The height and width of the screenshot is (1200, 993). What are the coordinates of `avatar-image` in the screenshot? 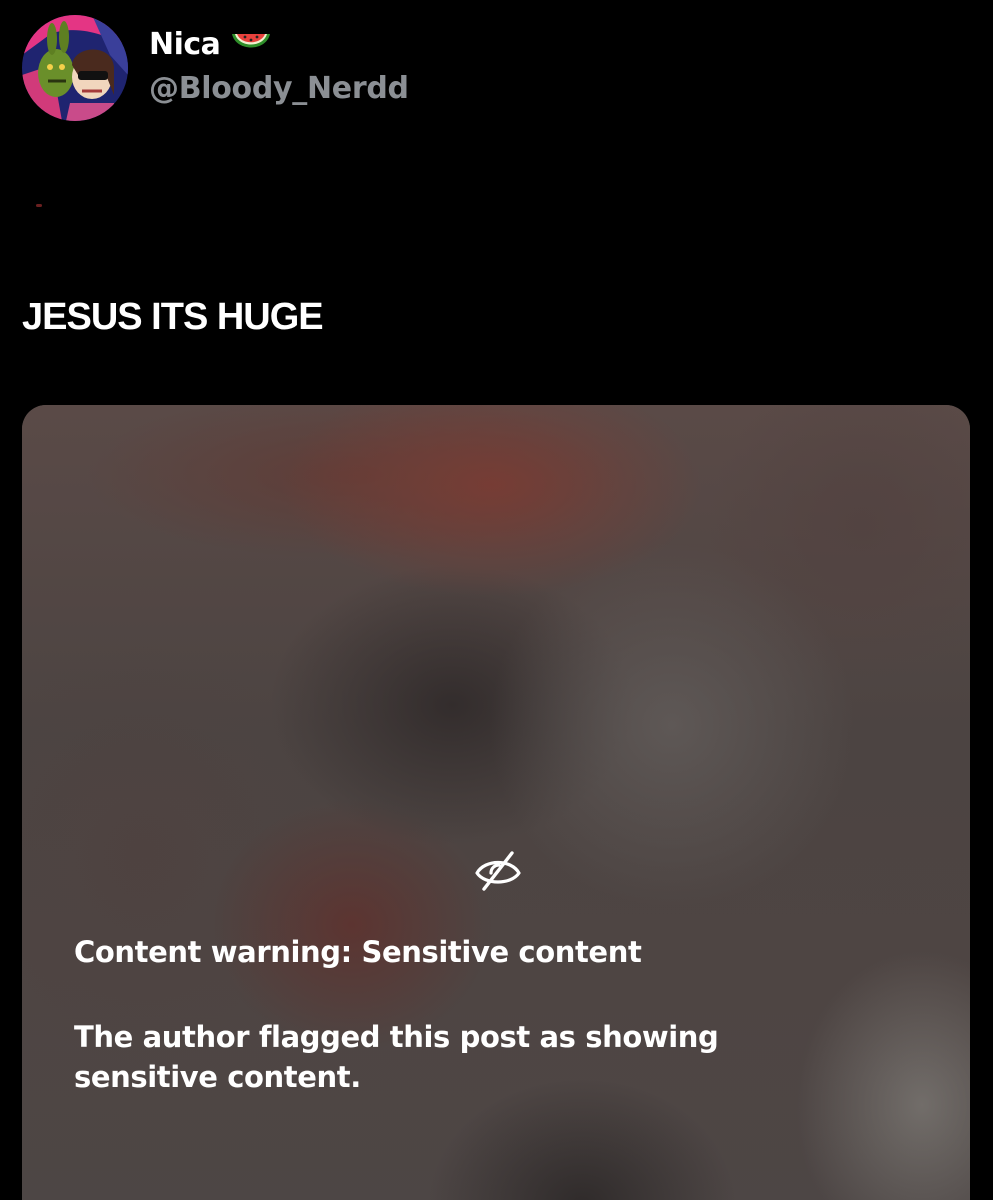 It's located at (75, 68).